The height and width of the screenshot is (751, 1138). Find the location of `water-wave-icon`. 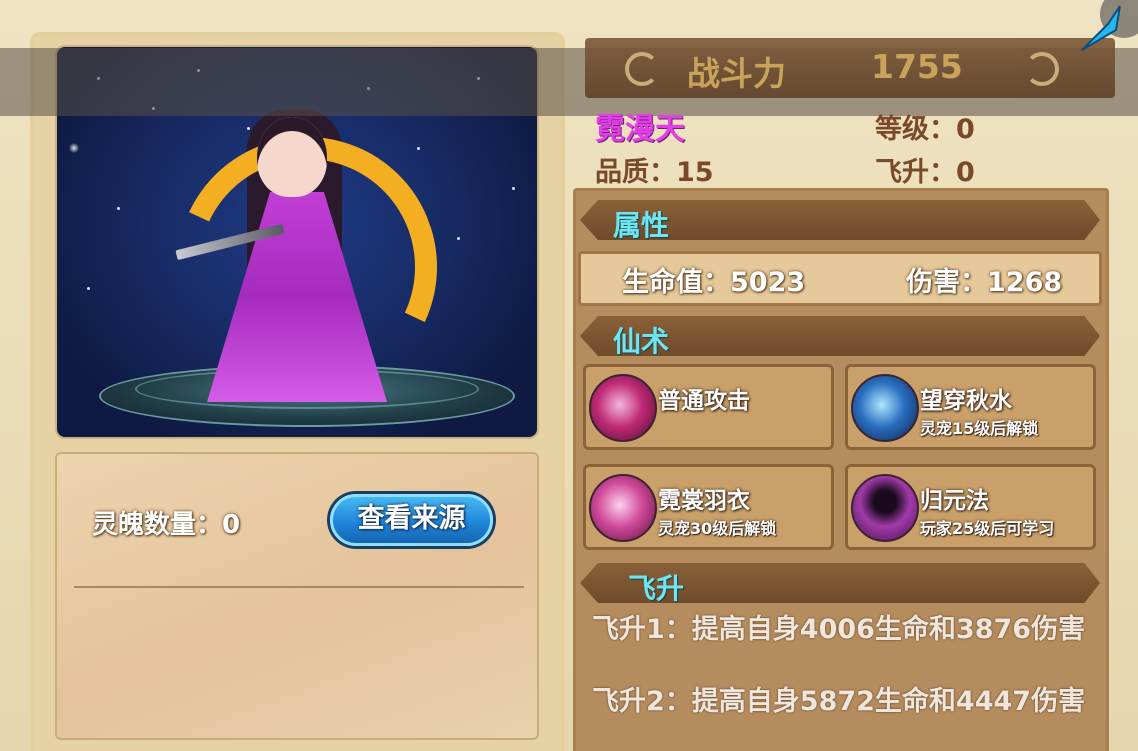

water-wave-icon is located at coordinates (885, 408).